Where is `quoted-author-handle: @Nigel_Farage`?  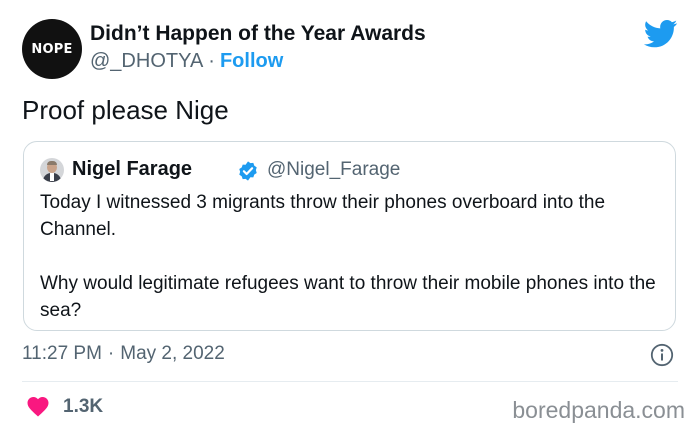 quoted-author-handle: @Nigel_Farage is located at coordinates (333, 170).